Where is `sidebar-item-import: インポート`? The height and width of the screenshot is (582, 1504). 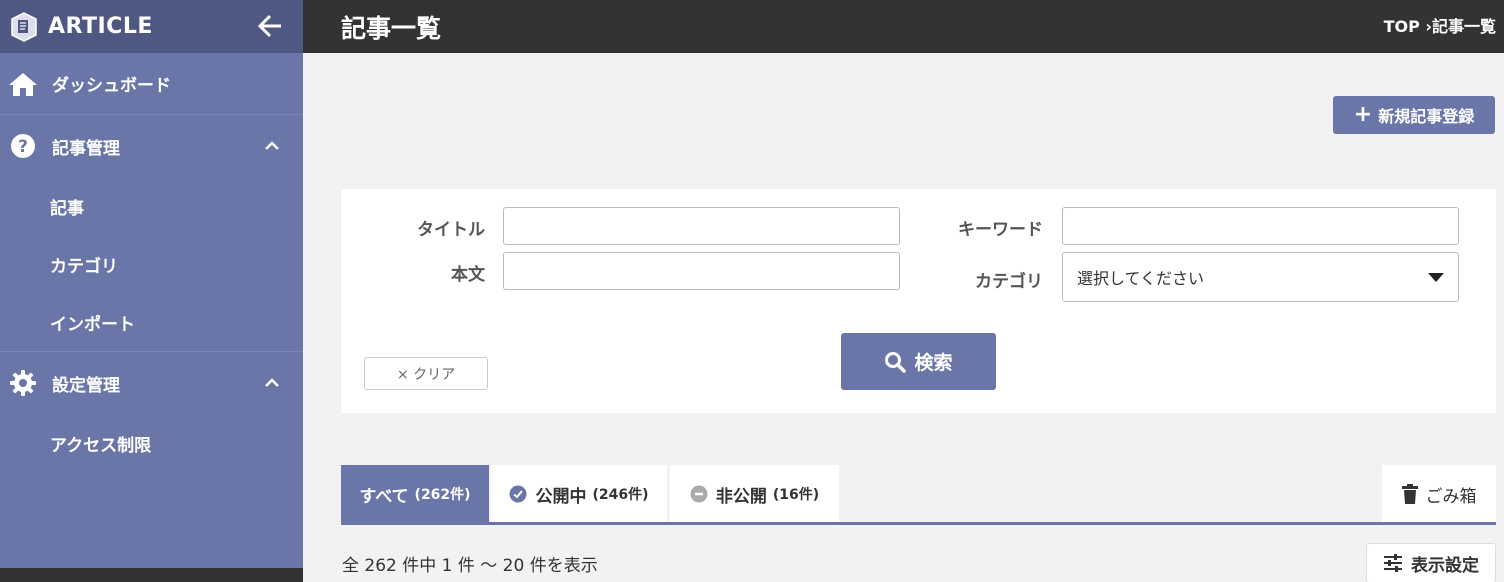
sidebar-item-import: インポート is located at coordinates (151, 322).